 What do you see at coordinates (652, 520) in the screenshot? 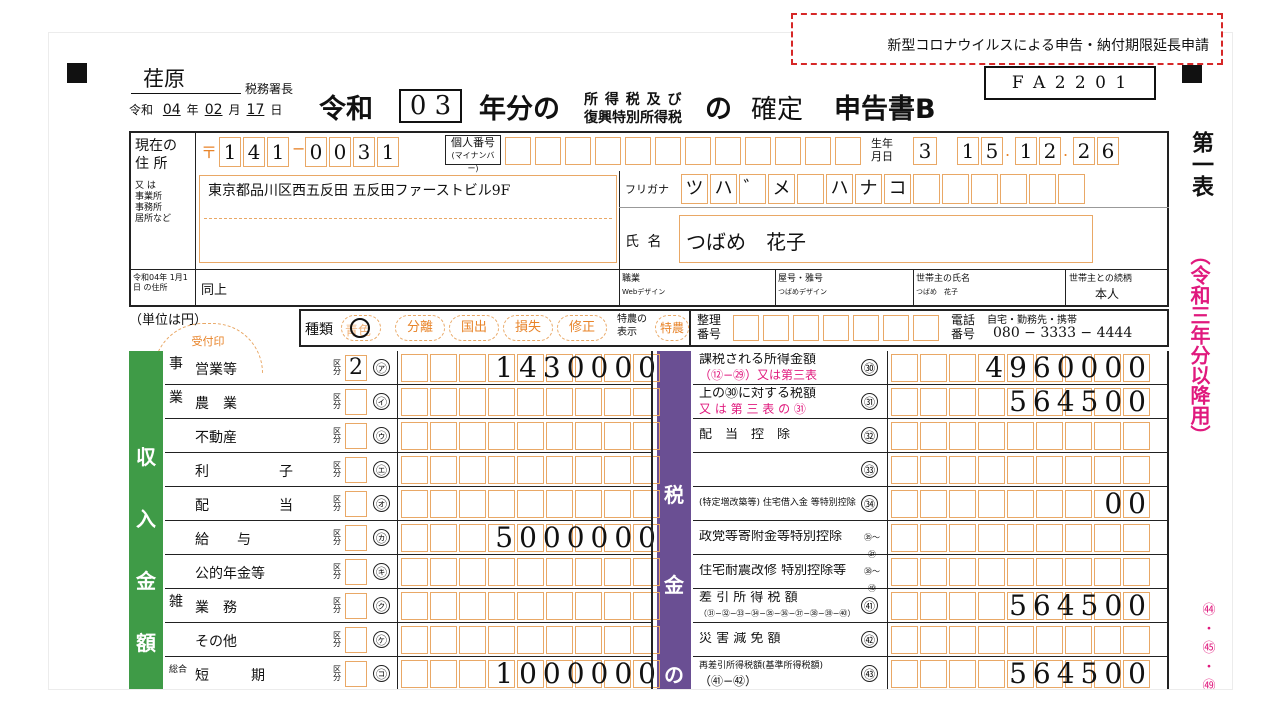
I see `income-table-border` at bounding box center [652, 520].